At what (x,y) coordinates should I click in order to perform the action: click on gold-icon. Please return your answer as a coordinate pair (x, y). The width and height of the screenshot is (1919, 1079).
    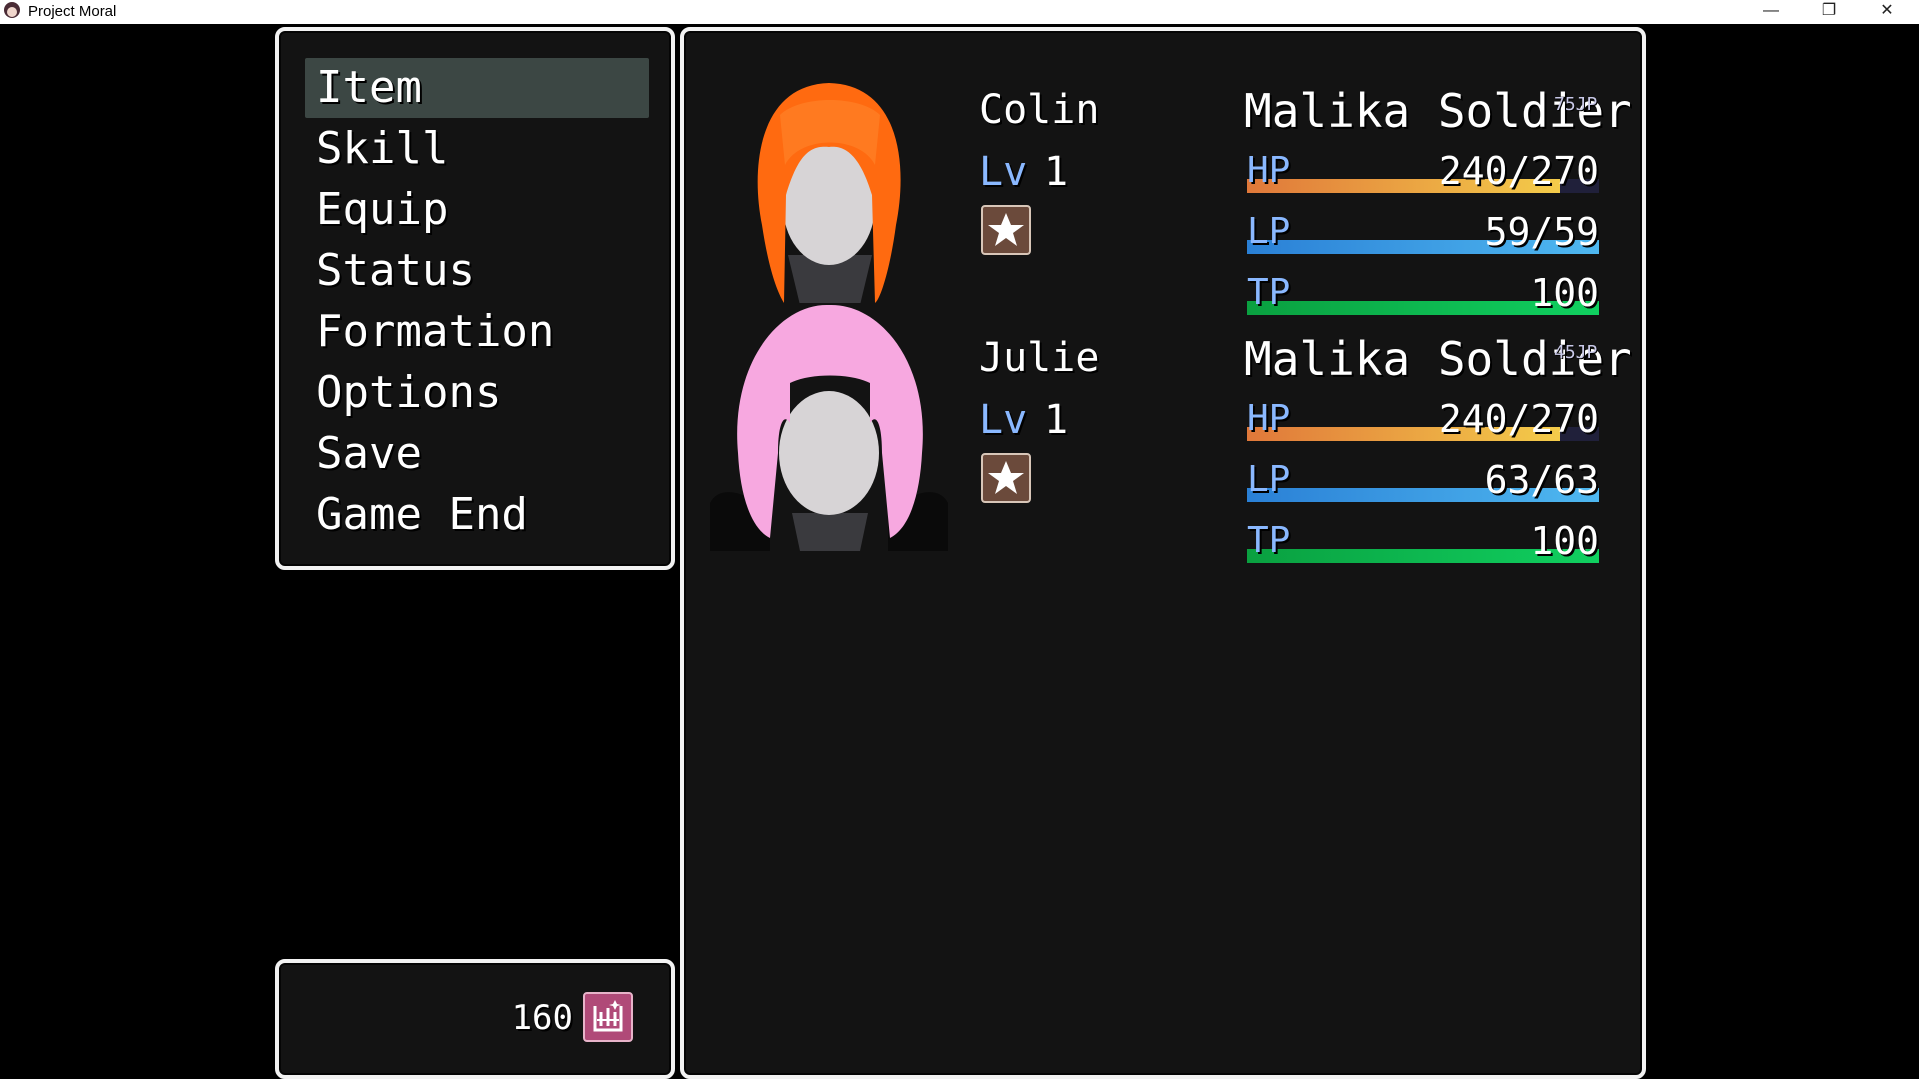
    Looking at the image, I should click on (608, 1017).